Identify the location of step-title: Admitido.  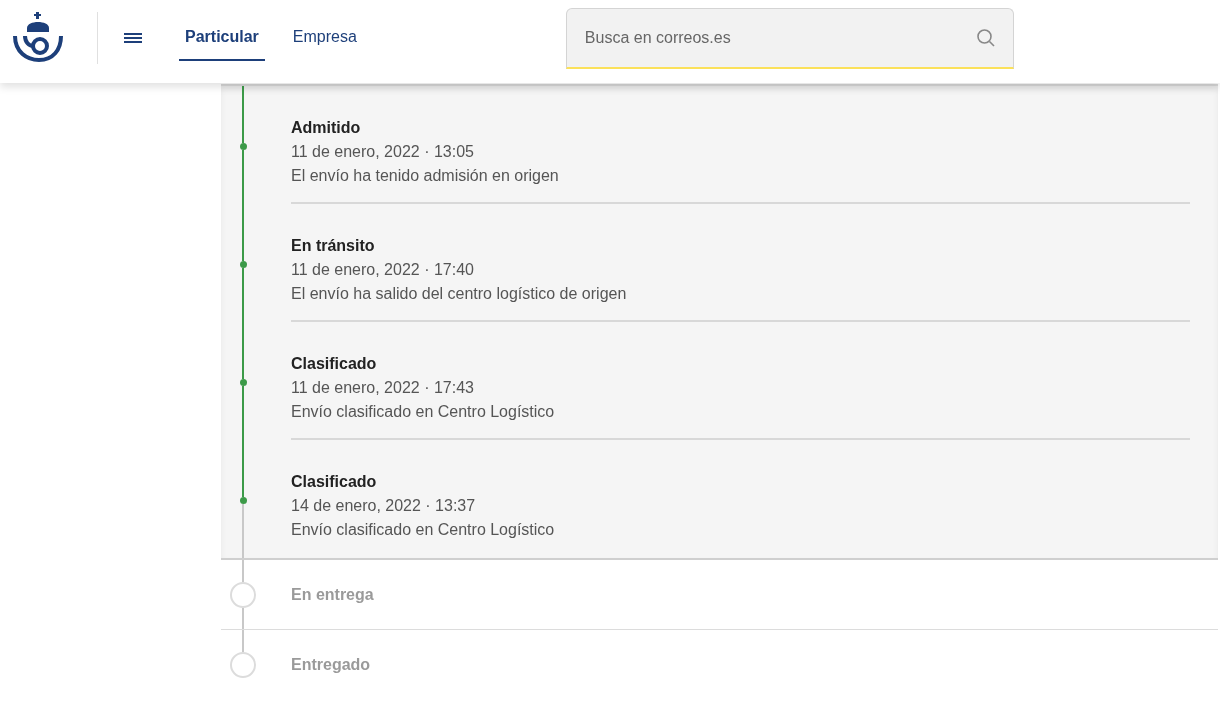
(326, 128).